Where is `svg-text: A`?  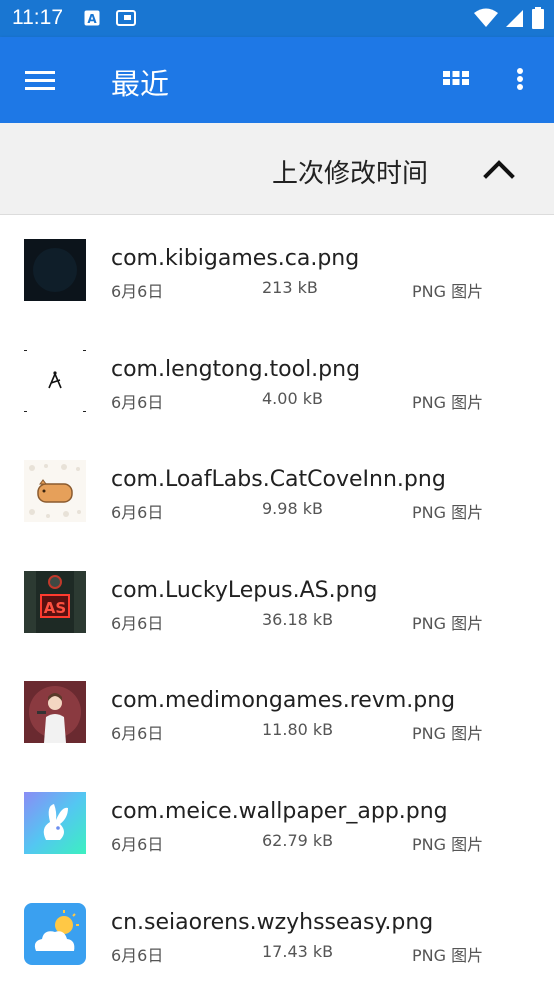 svg-text: A is located at coordinates (92, 19).